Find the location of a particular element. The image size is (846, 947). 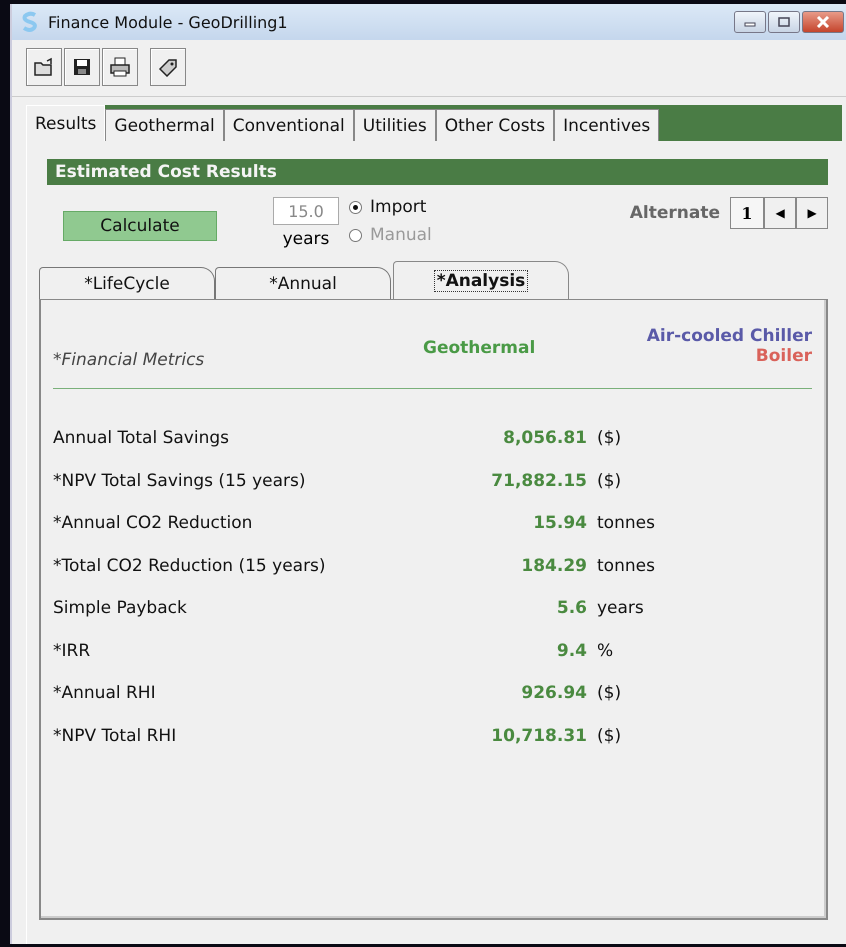

metric-value: 71,882.15 is located at coordinates (538, 480).